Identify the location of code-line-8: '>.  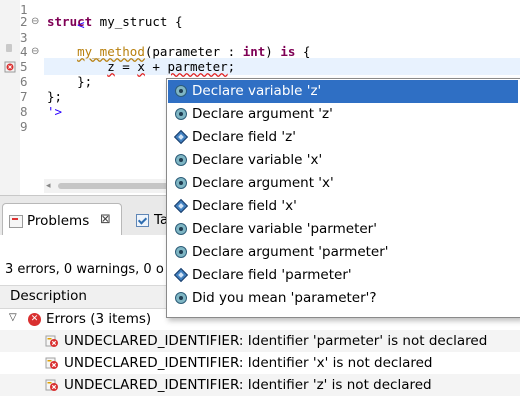
(54, 112).